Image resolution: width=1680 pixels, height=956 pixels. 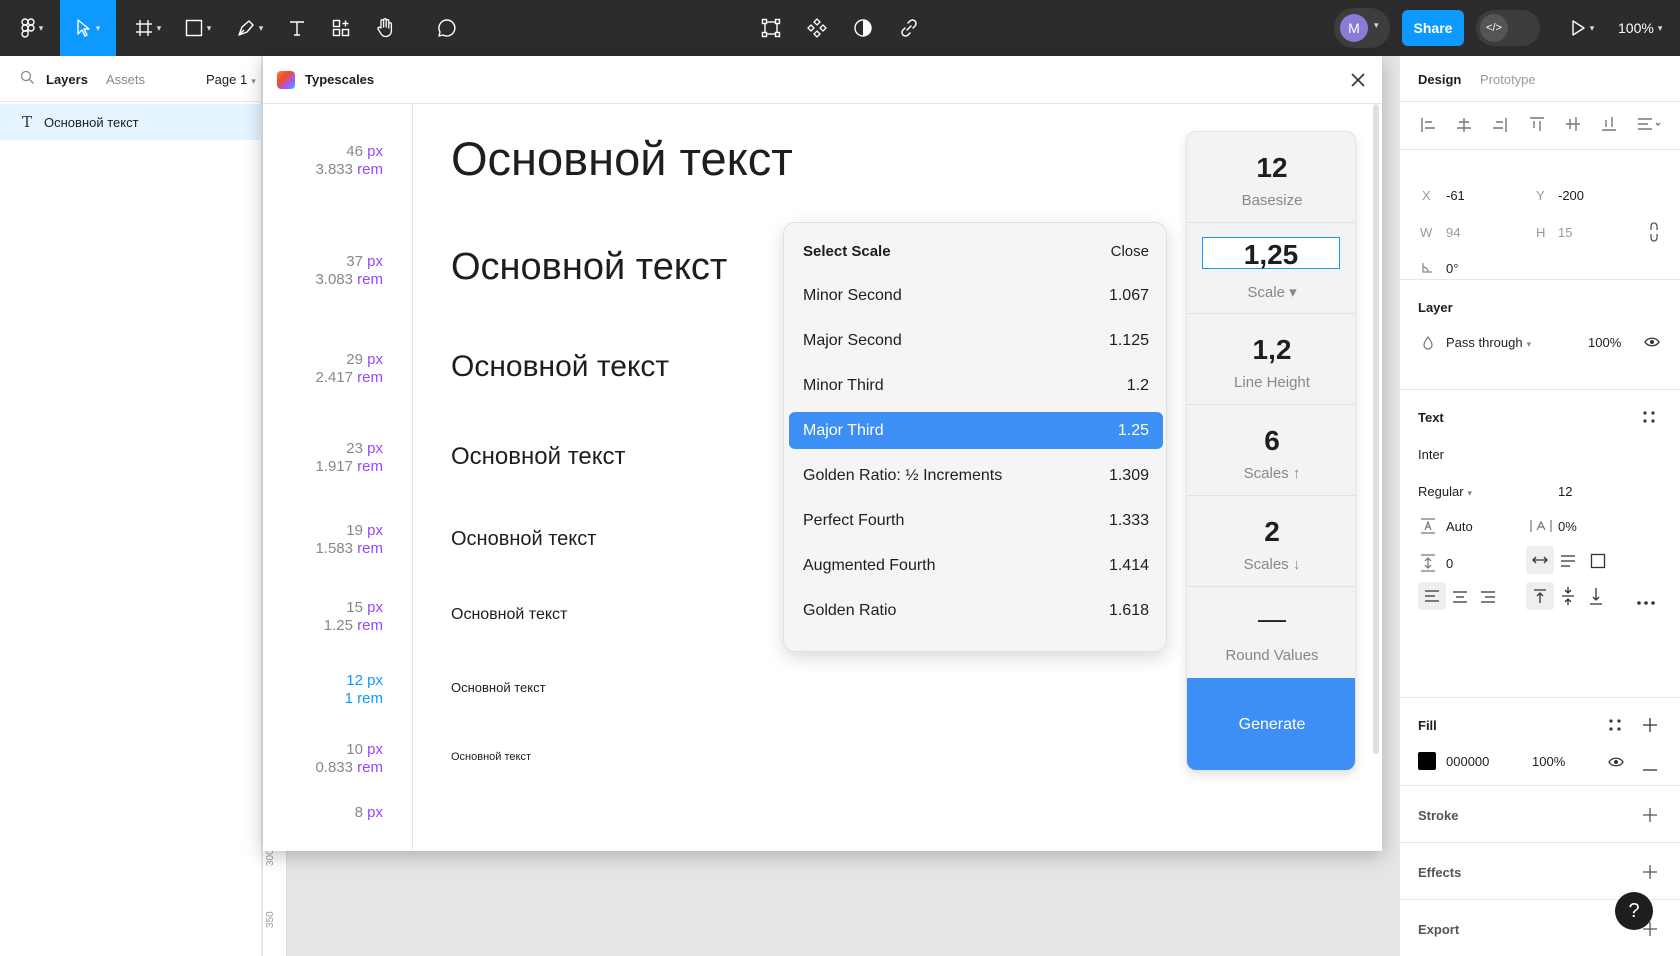 I want to click on scale-option: Major Second 1.125, so click(x=976, y=340).